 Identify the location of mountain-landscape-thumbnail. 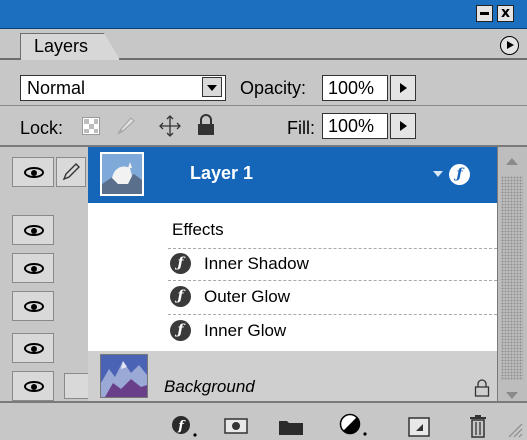
(124, 376).